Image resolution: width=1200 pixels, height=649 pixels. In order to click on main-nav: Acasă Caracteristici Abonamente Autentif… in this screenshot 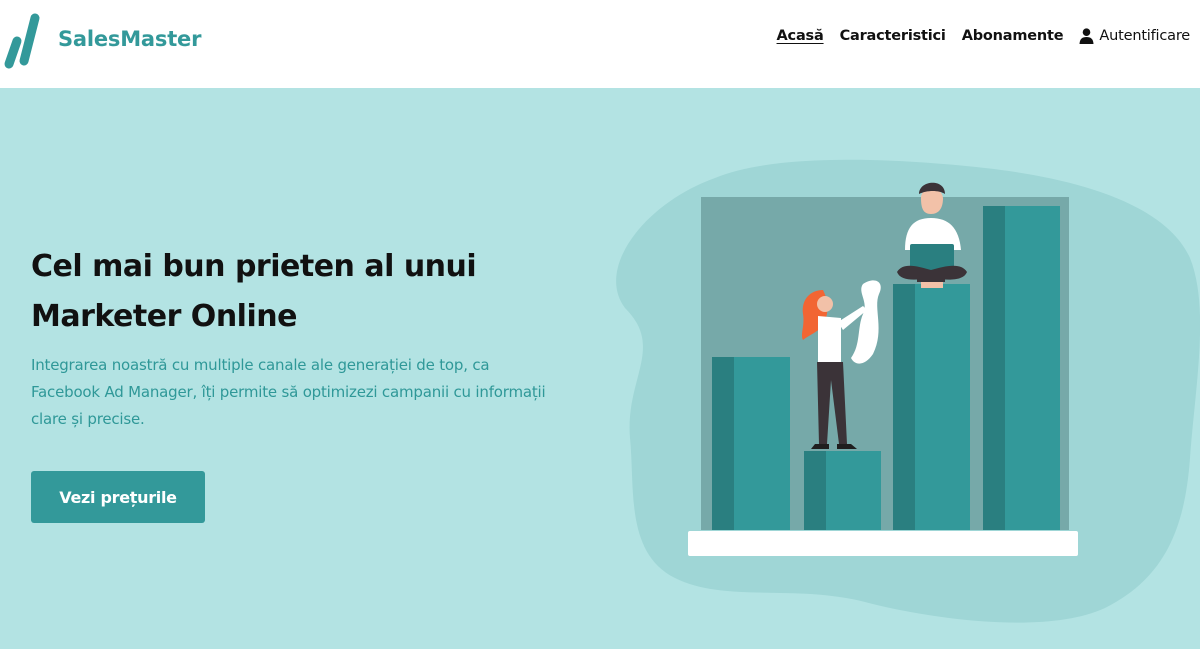, I will do `click(983, 36)`.